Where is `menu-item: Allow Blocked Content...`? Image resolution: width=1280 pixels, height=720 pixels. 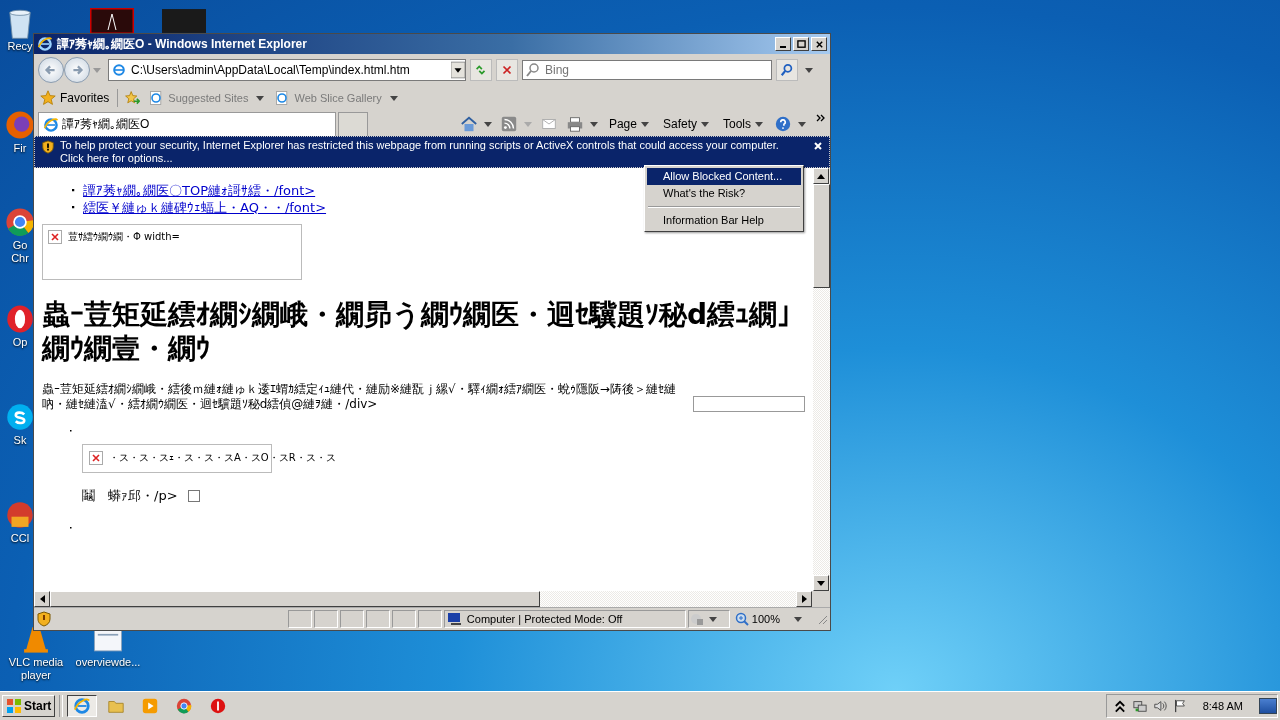
menu-item: Allow Blocked Content... is located at coordinates (724, 176).